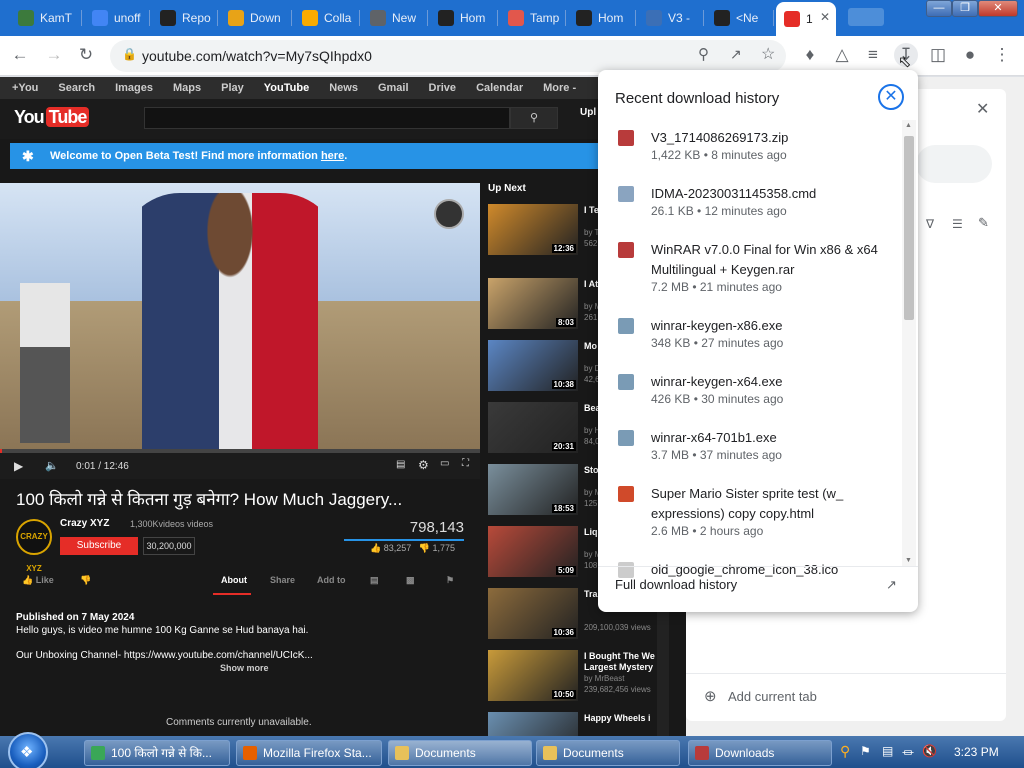 The width and height of the screenshot is (1024, 768). I want to click on download-scroll-thumb, so click(909, 228).